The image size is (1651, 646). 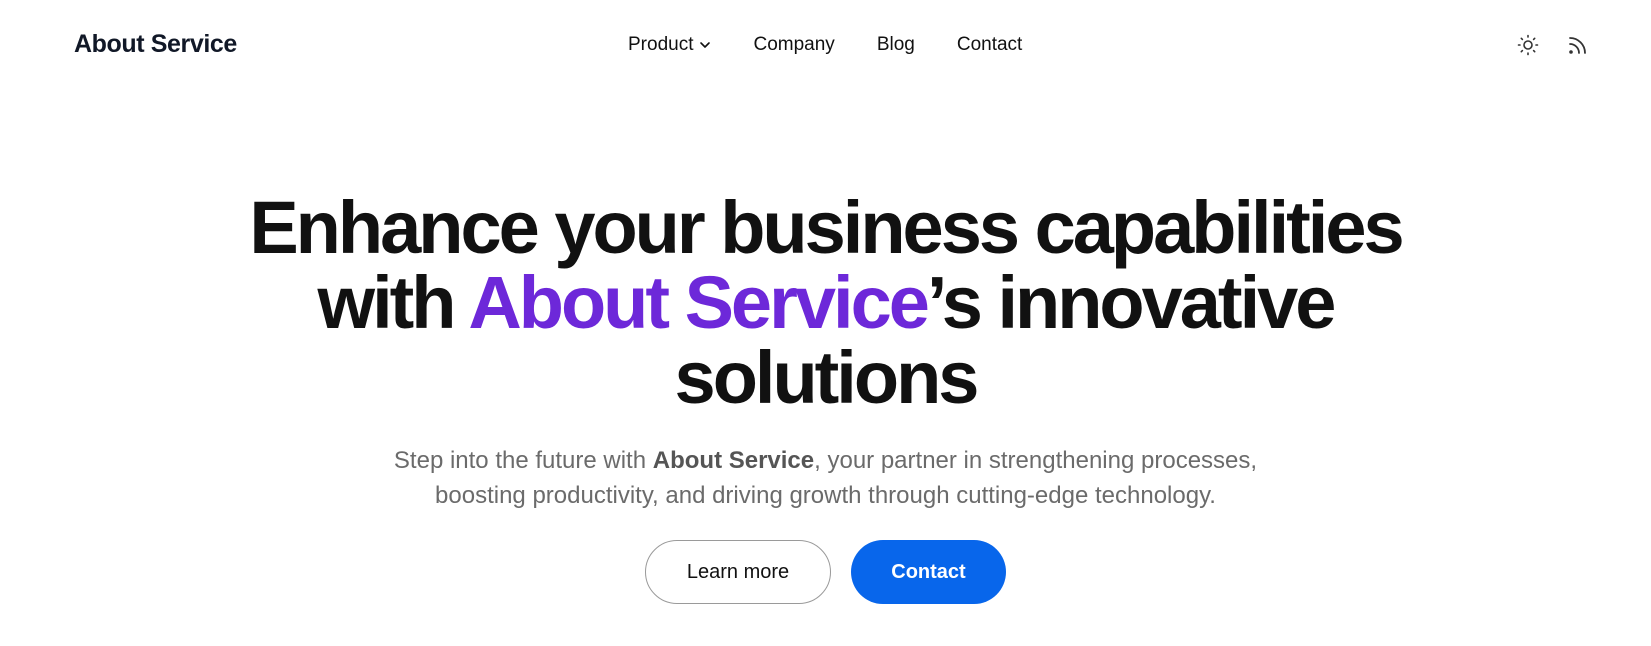 I want to click on cta-buttons: Learn more Contact, so click(x=825, y=572).